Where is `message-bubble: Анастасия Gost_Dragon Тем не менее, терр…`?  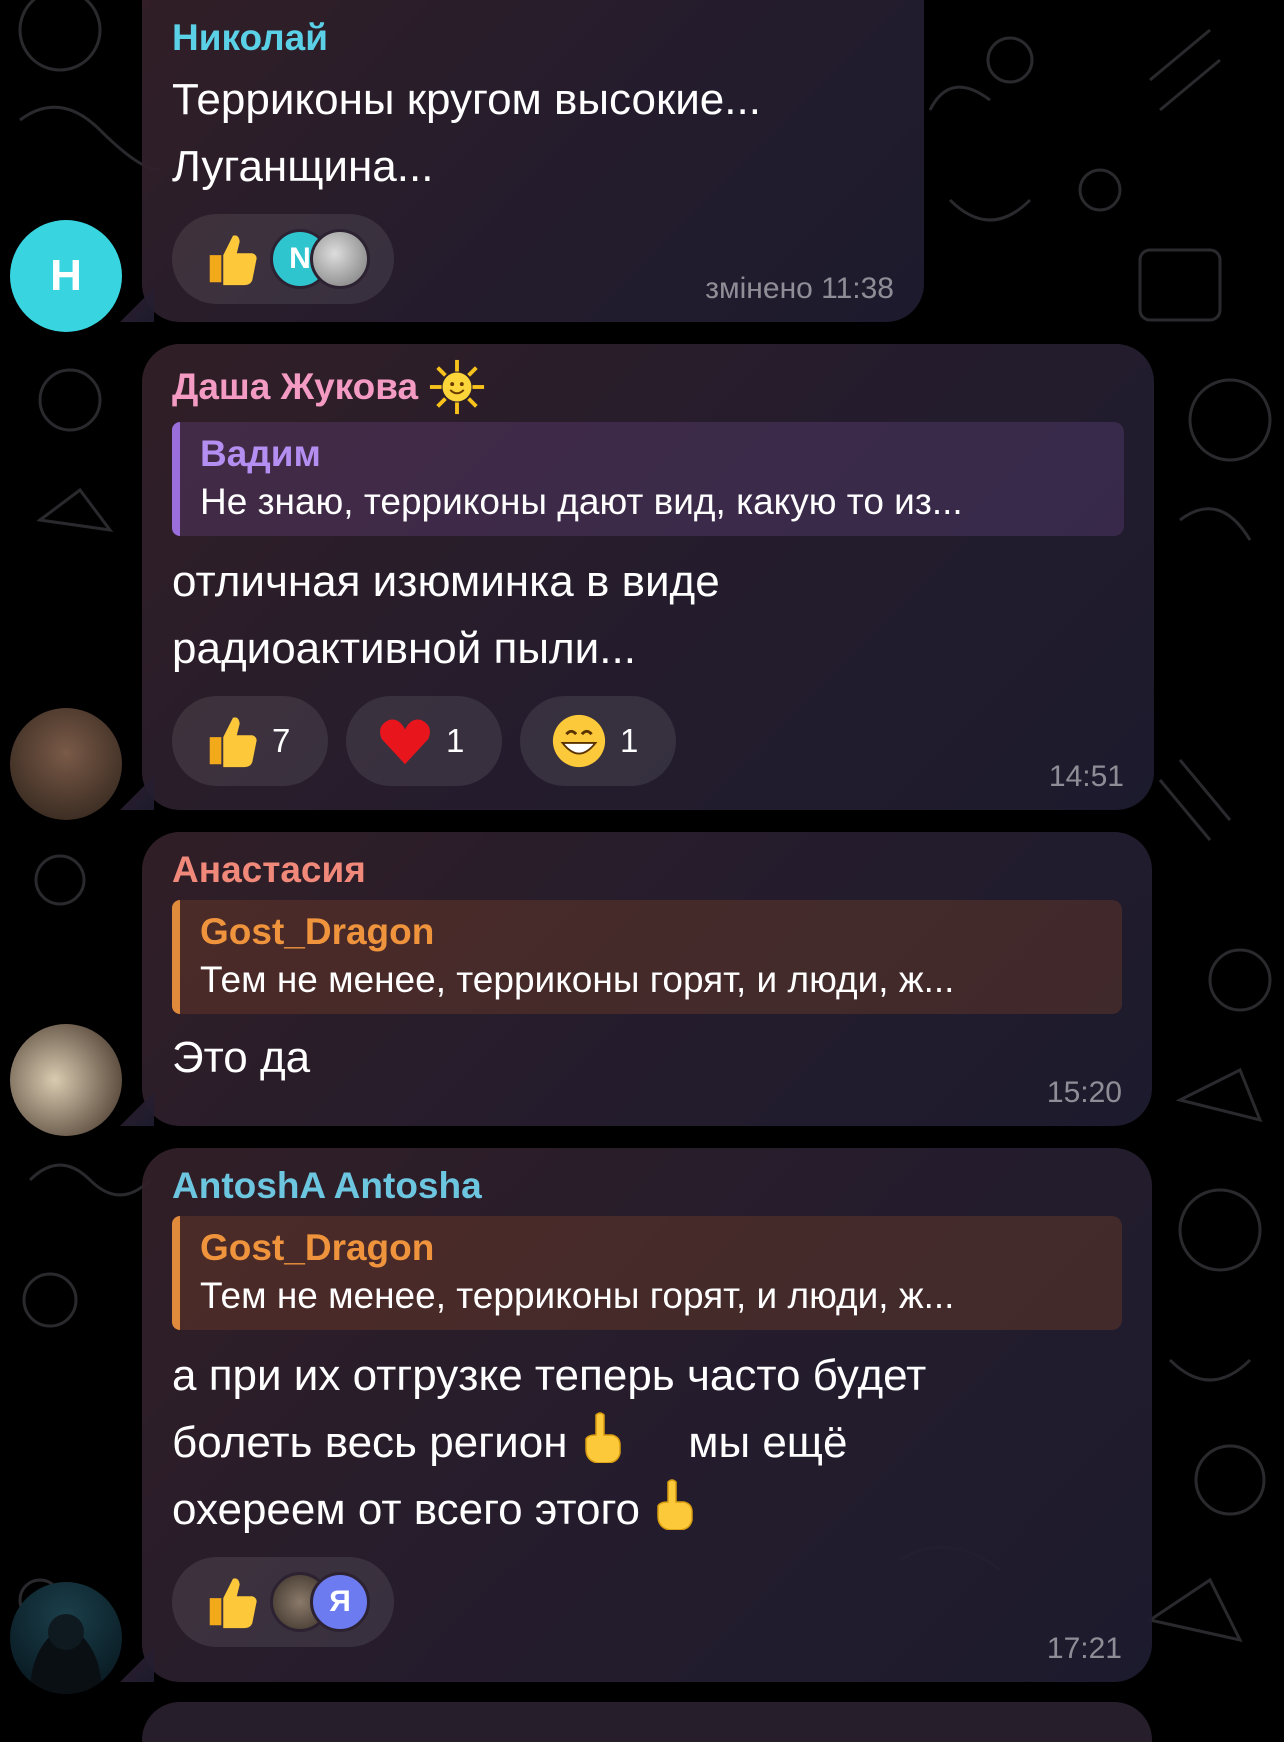
message-bubble: Анастасия Gost_Dragon Тем не менее, терр… is located at coordinates (636, 979).